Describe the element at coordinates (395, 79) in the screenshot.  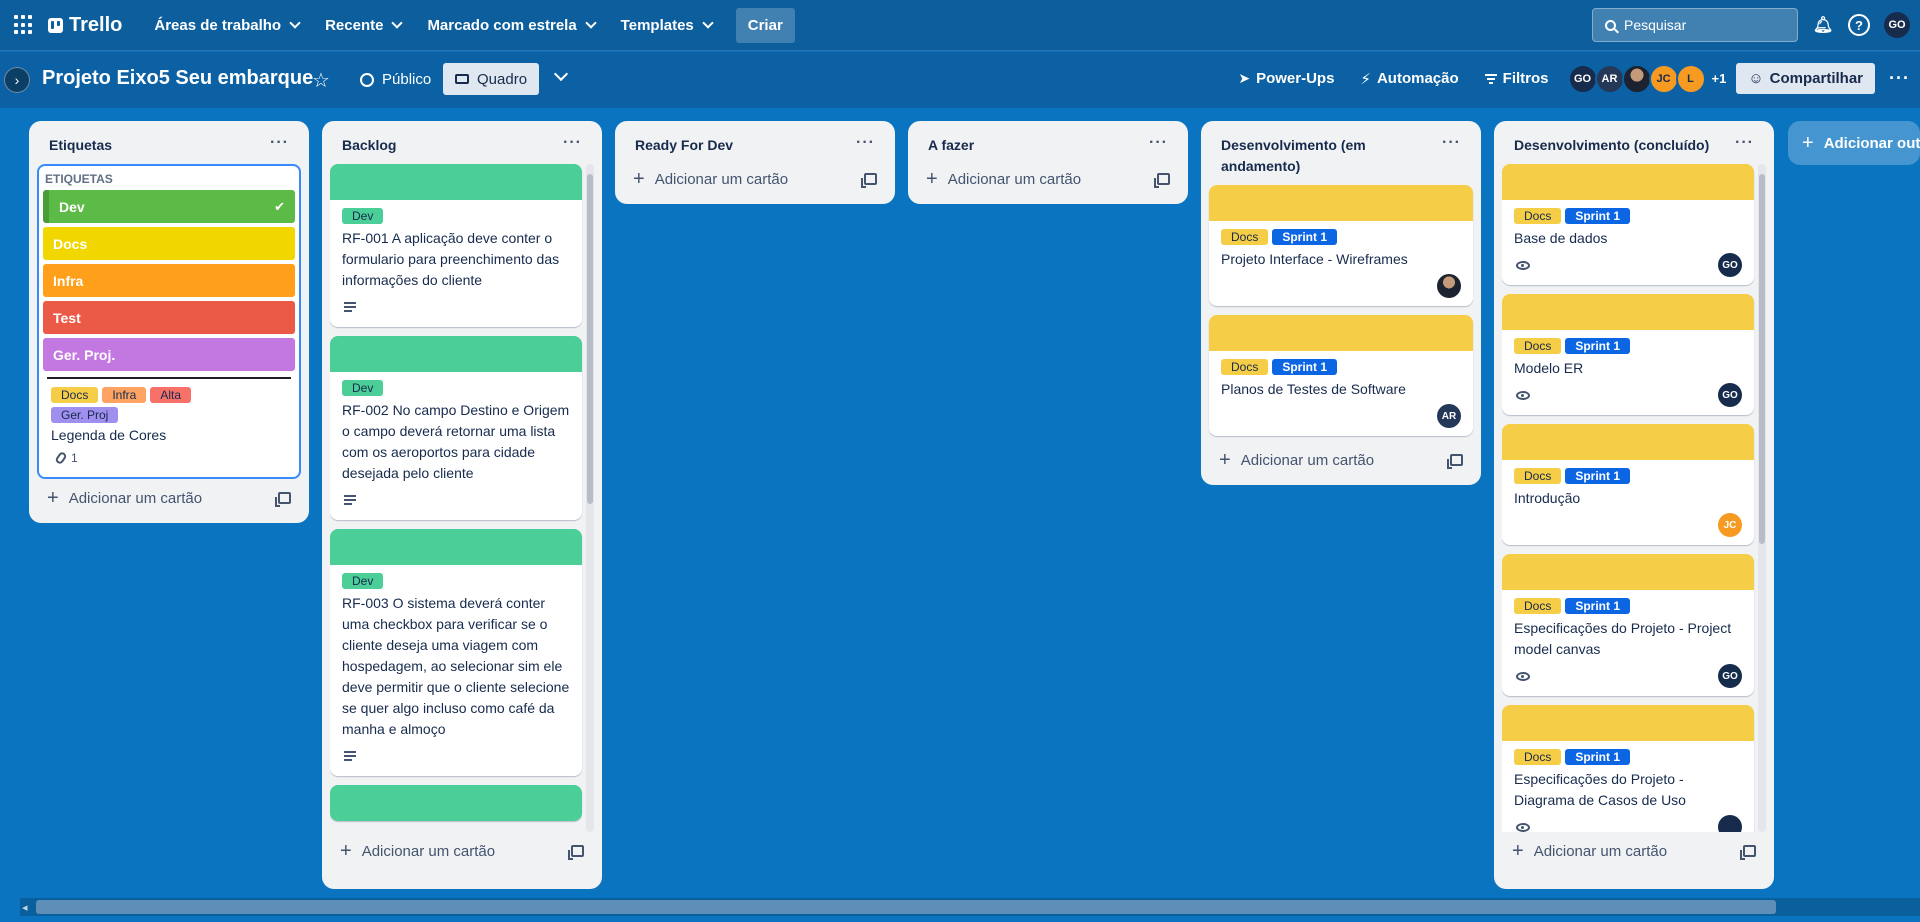
I see `visibility-button: Público` at that location.